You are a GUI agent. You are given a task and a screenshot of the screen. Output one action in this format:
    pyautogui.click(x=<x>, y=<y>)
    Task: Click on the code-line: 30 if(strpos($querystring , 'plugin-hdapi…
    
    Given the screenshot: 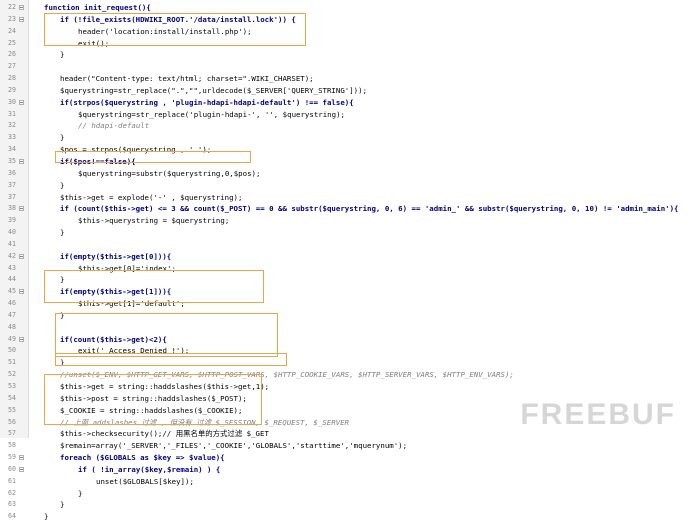 What is the action you would take?
    pyautogui.click(x=345, y=103)
    